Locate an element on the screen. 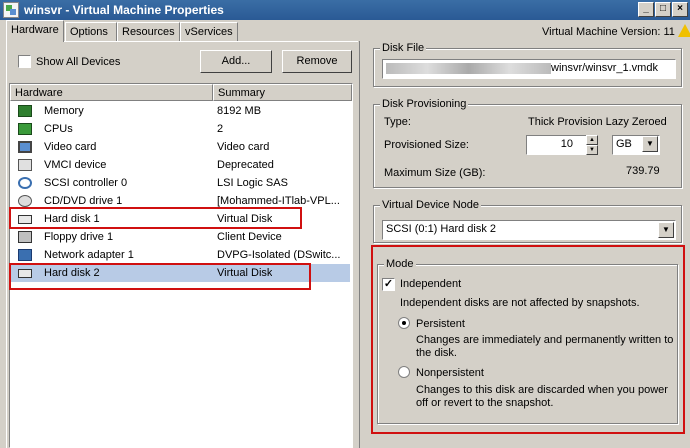 The height and width of the screenshot is (448, 690). show-all-devices-label: Show All Devices is located at coordinates (78, 62).